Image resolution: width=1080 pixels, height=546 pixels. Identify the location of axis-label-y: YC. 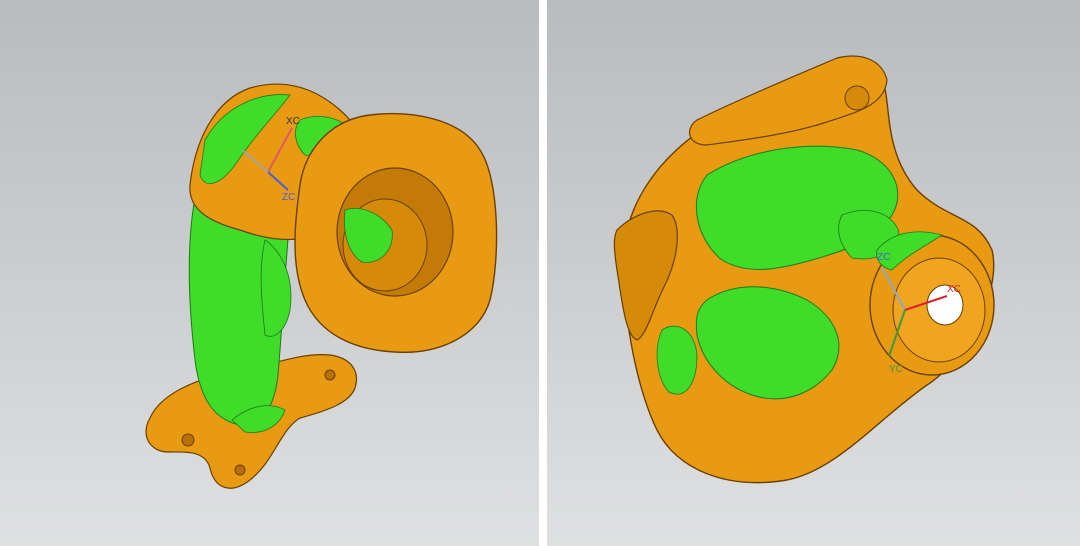
(896, 369).